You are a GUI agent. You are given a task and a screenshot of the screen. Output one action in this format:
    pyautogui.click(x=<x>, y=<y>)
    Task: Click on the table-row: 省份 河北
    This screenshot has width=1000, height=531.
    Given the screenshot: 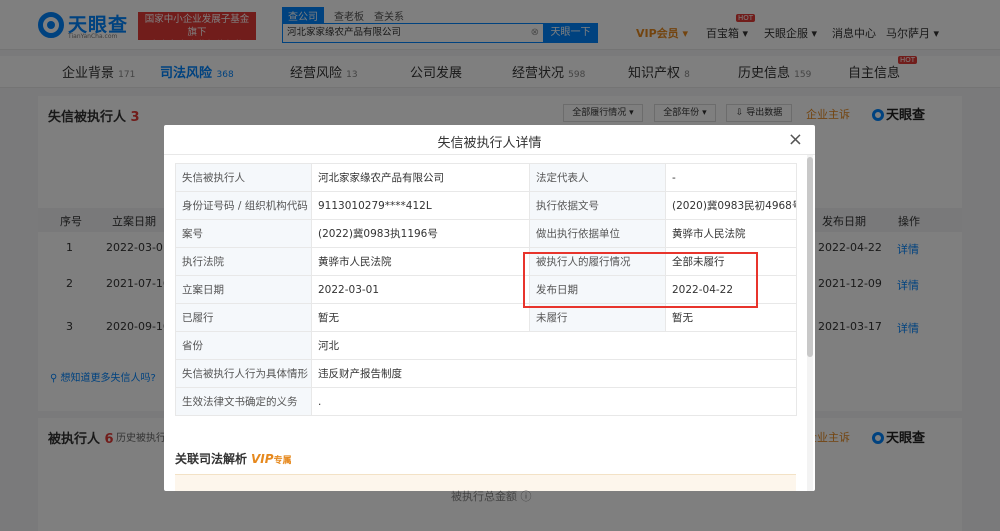 What is the action you would take?
    pyautogui.click(x=486, y=345)
    